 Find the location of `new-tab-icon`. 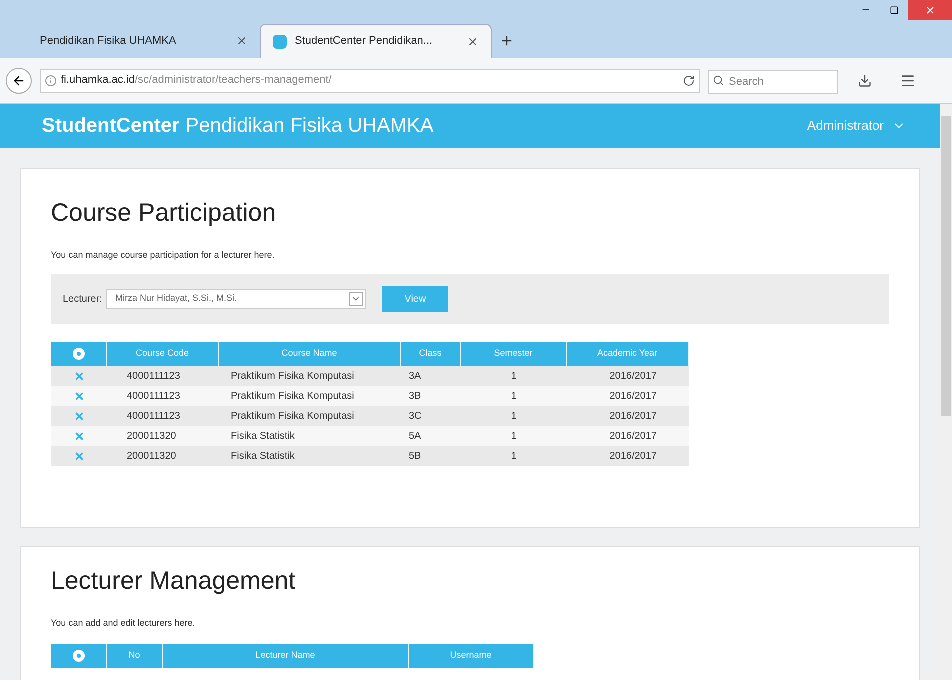

new-tab-icon is located at coordinates (507, 41).